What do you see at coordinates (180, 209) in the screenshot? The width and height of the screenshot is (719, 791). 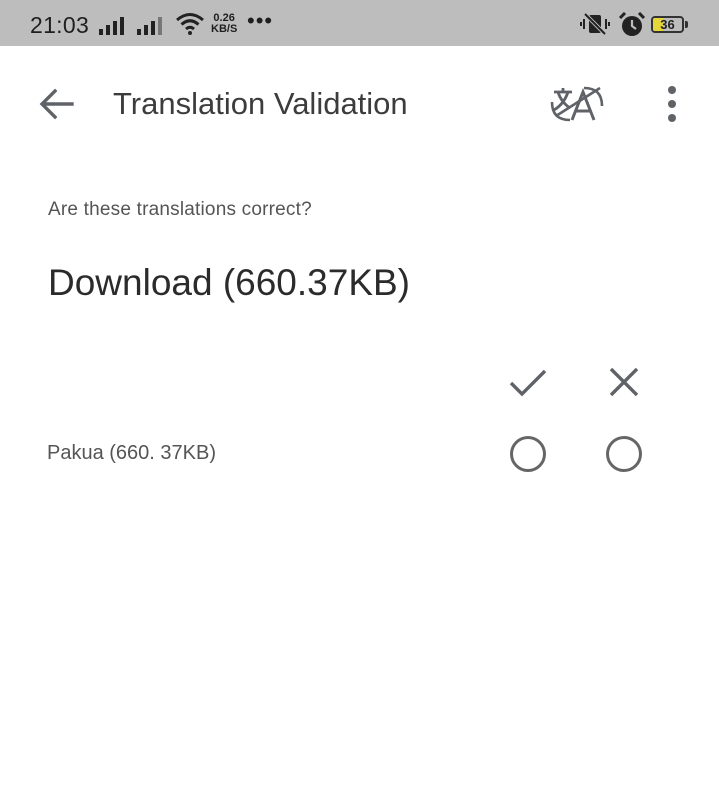 I see `validation-prompt: Are these translations correct?` at bounding box center [180, 209].